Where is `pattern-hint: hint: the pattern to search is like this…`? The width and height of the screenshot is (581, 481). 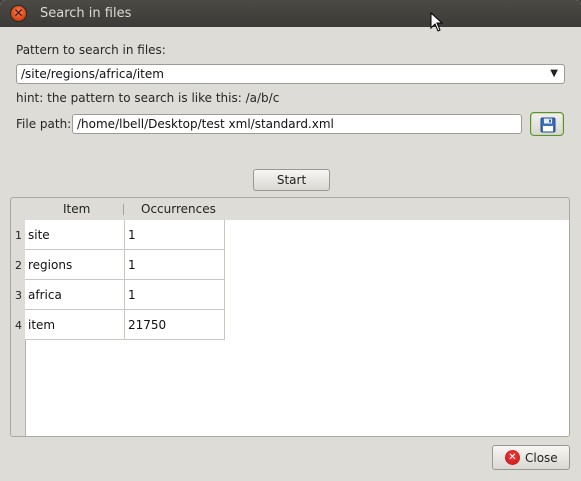
pattern-hint: hint: the pattern to search is like this… is located at coordinates (148, 98).